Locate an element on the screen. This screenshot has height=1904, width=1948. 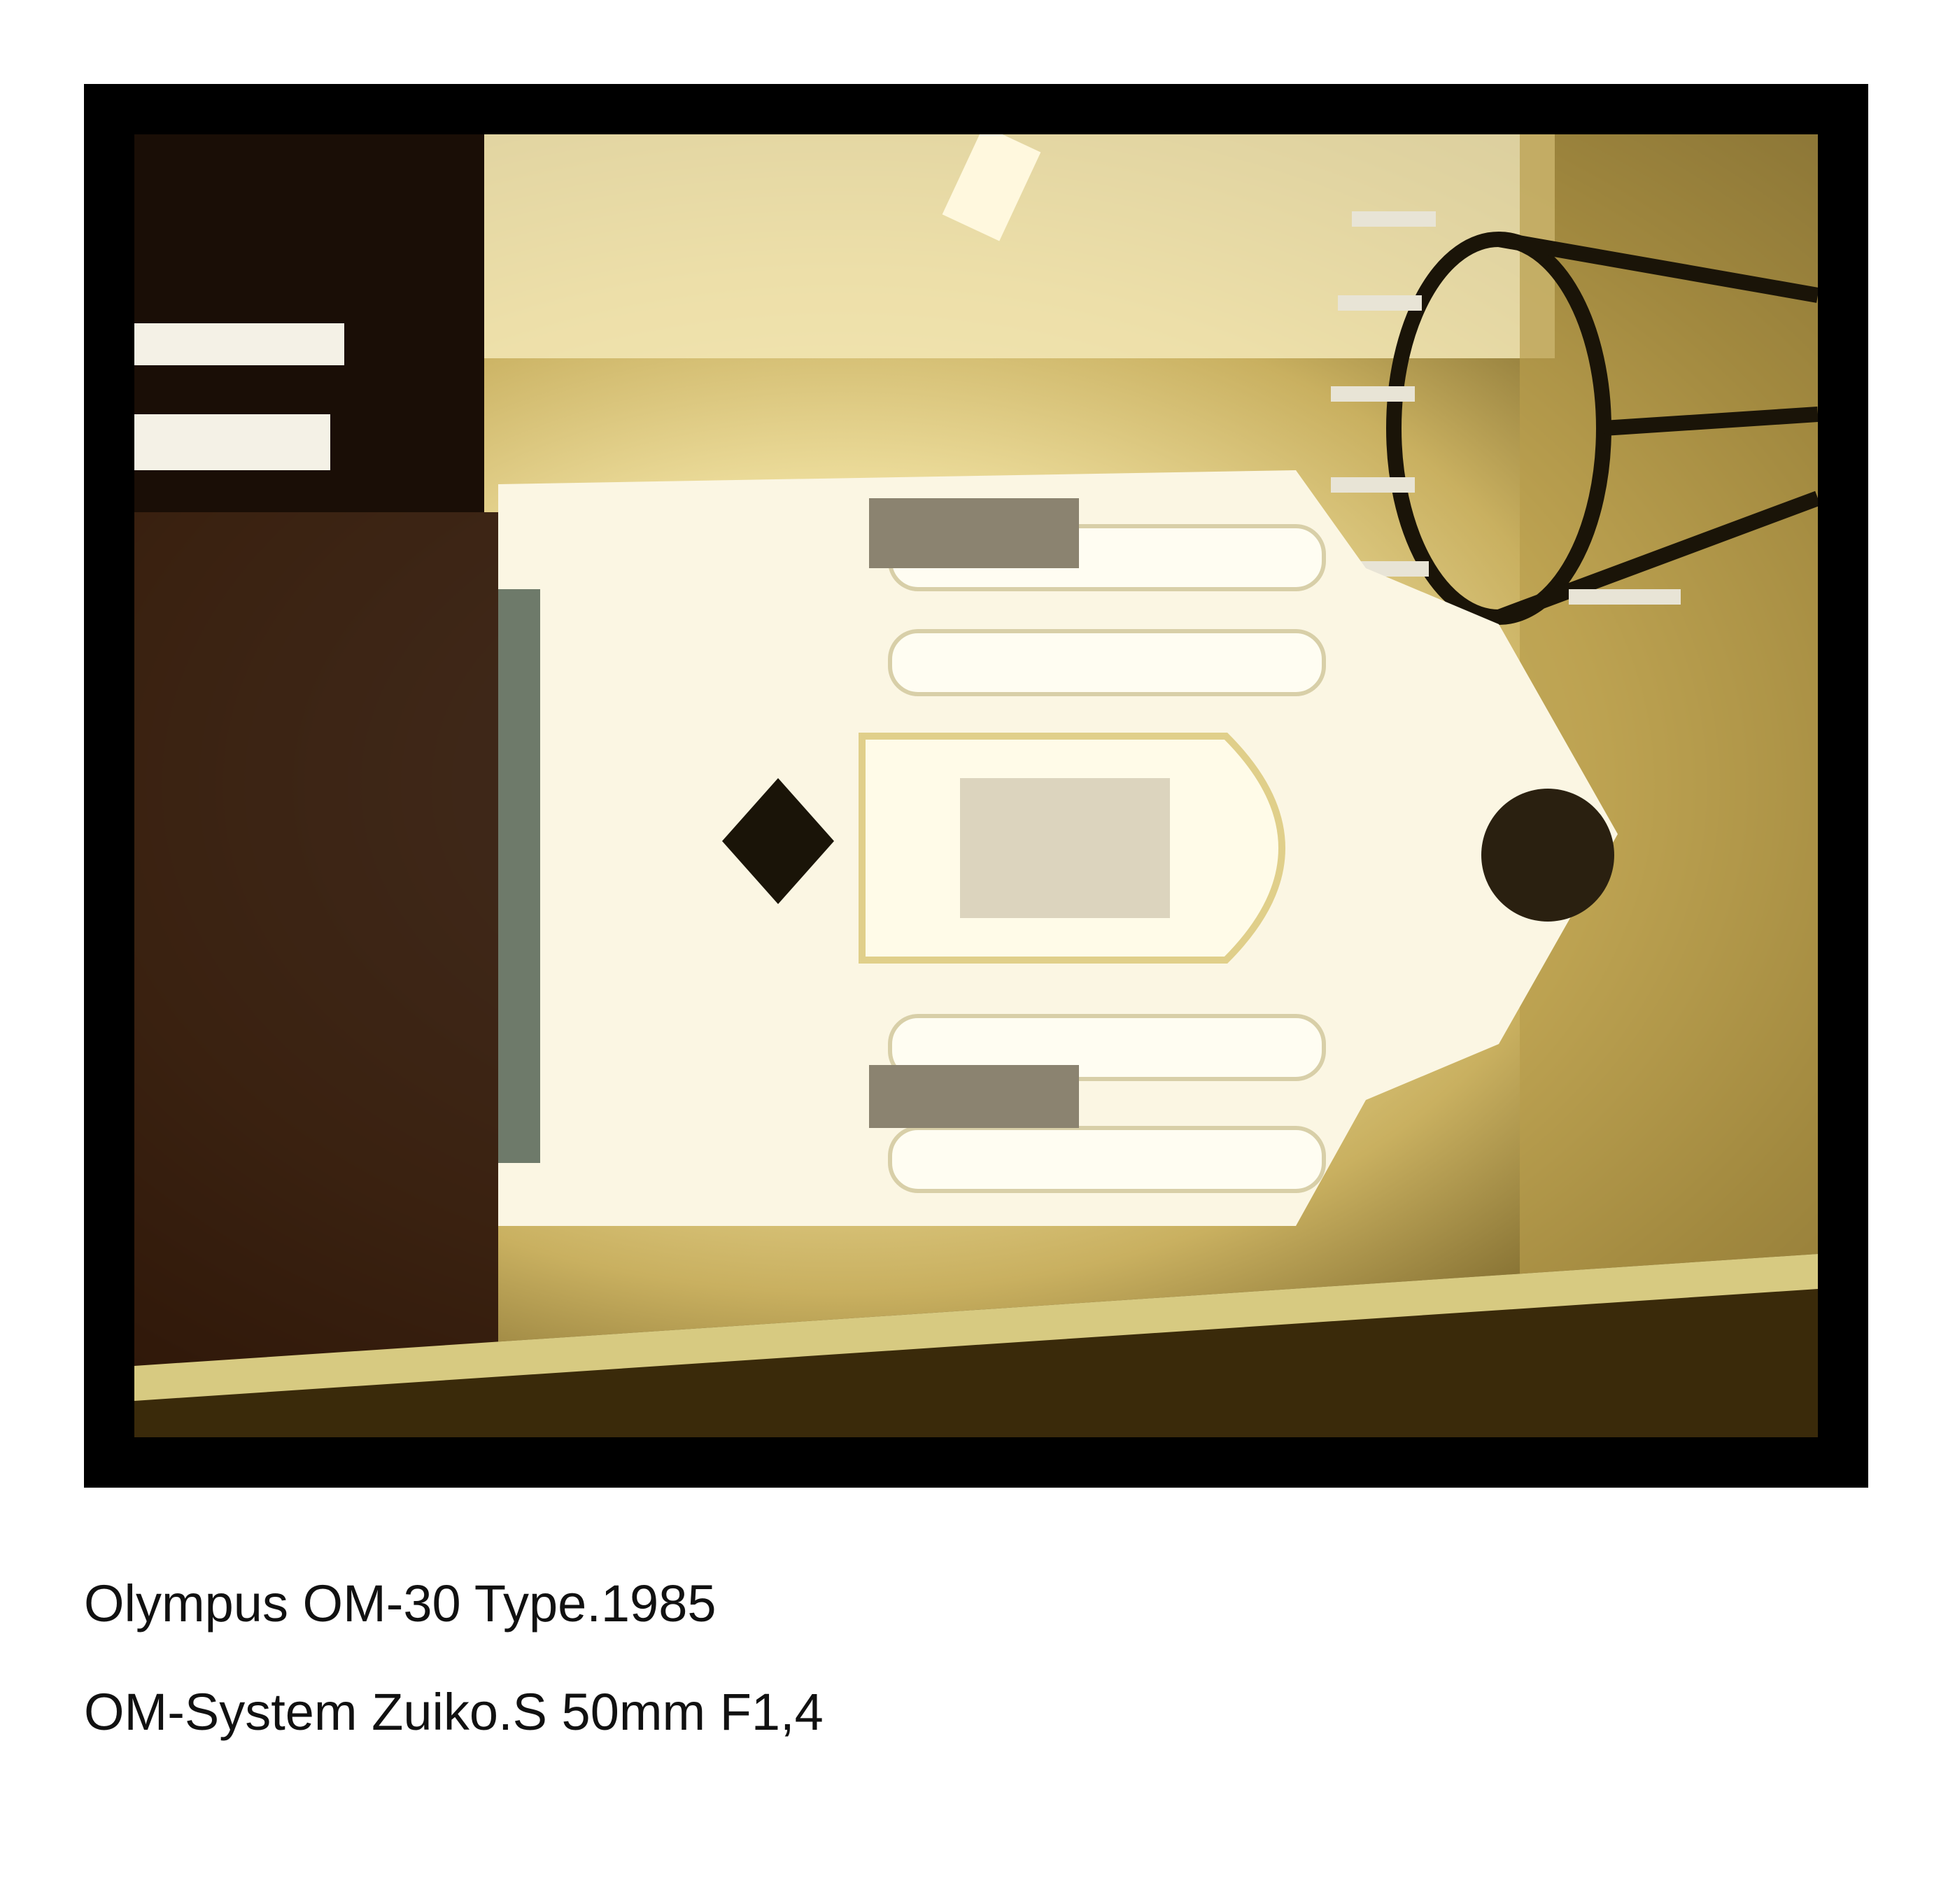
candle-row is located at coordinates (519, 876).